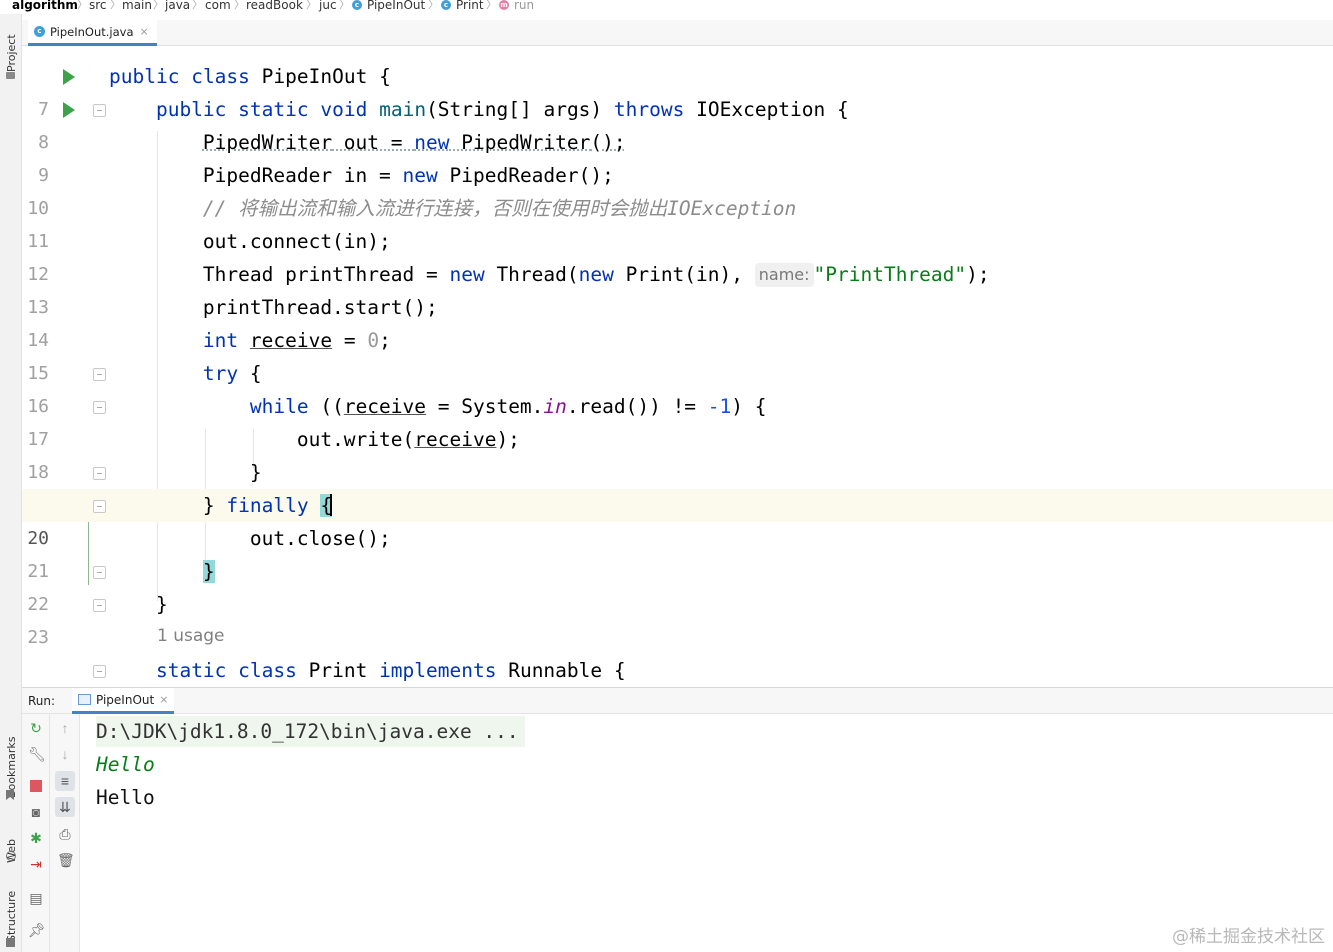  I want to click on punct: =, so click(350, 340).